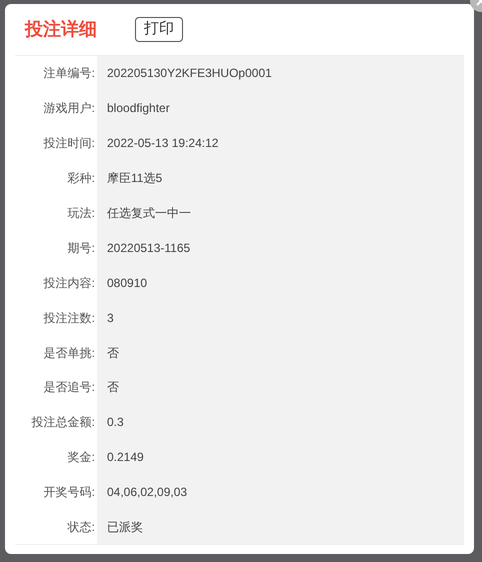 This screenshot has width=482, height=562. What do you see at coordinates (69, 493) in the screenshot?
I see `field-label: 开奖号码:` at bounding box center [69, 493].